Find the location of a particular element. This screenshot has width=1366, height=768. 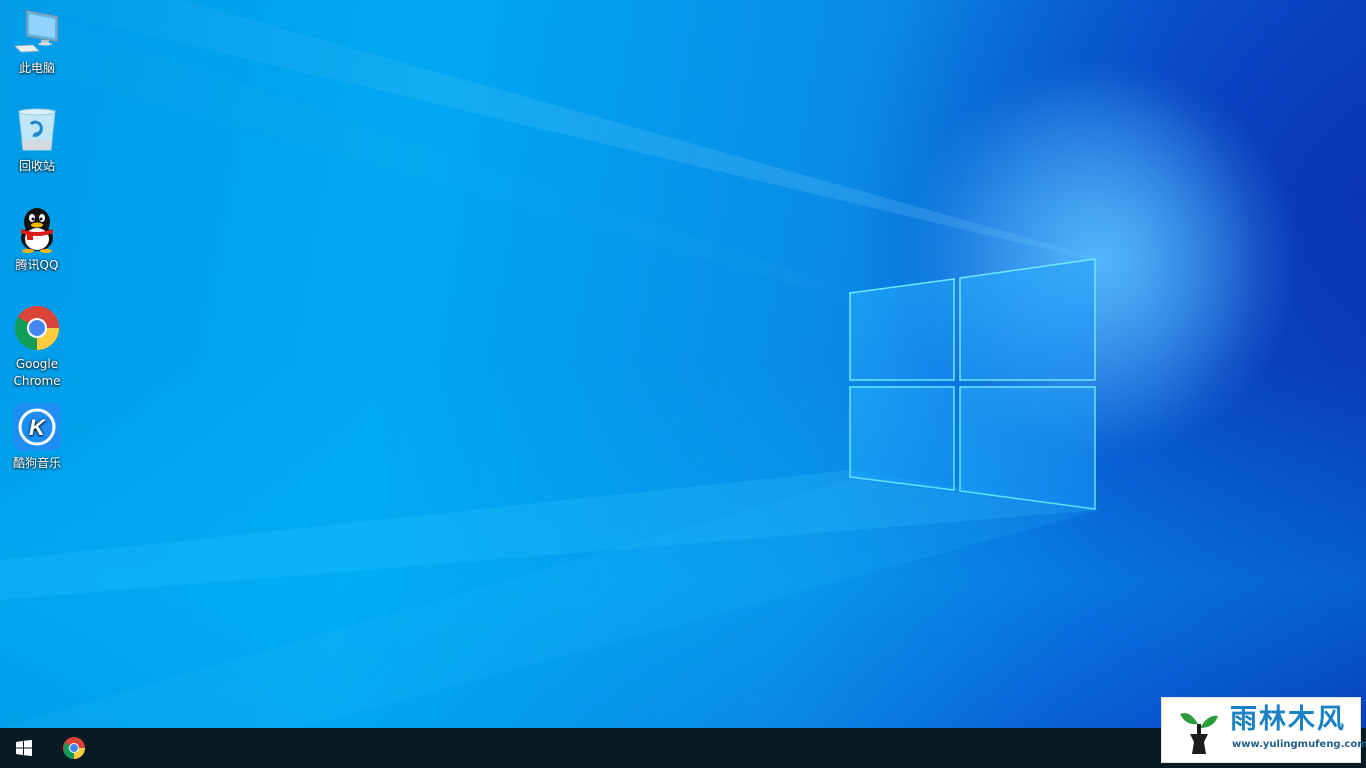

desktop-icon-kugou: K 酷狗音乐 is located at coordinates (37, 437).